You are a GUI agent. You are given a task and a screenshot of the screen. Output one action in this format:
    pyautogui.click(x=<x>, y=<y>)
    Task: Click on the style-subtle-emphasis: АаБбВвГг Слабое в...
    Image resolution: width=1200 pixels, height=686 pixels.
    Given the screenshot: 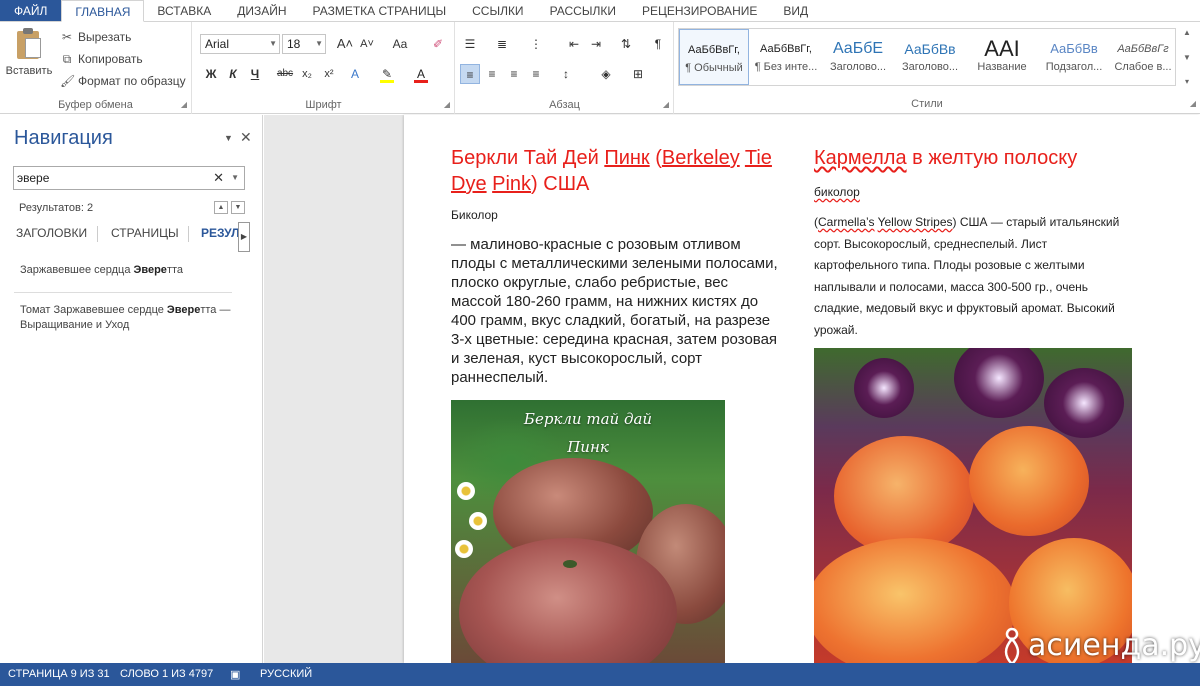 What is the action you would take?
    pyautogui.click(x=1143, y=57)
    